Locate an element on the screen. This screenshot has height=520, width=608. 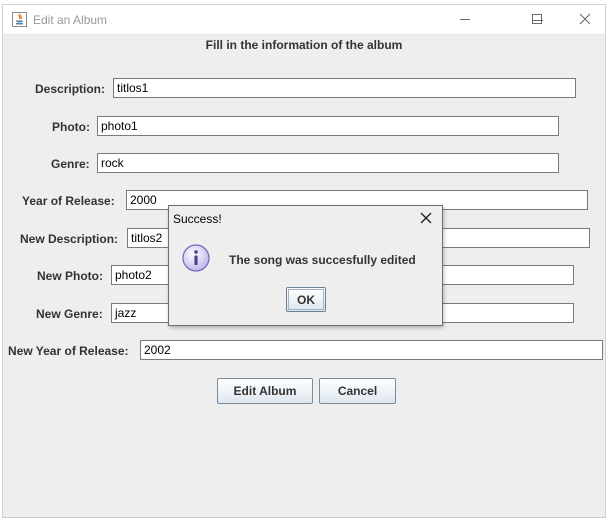
form-heading: Fill in the information of the album is located at coordinates (304, 45).